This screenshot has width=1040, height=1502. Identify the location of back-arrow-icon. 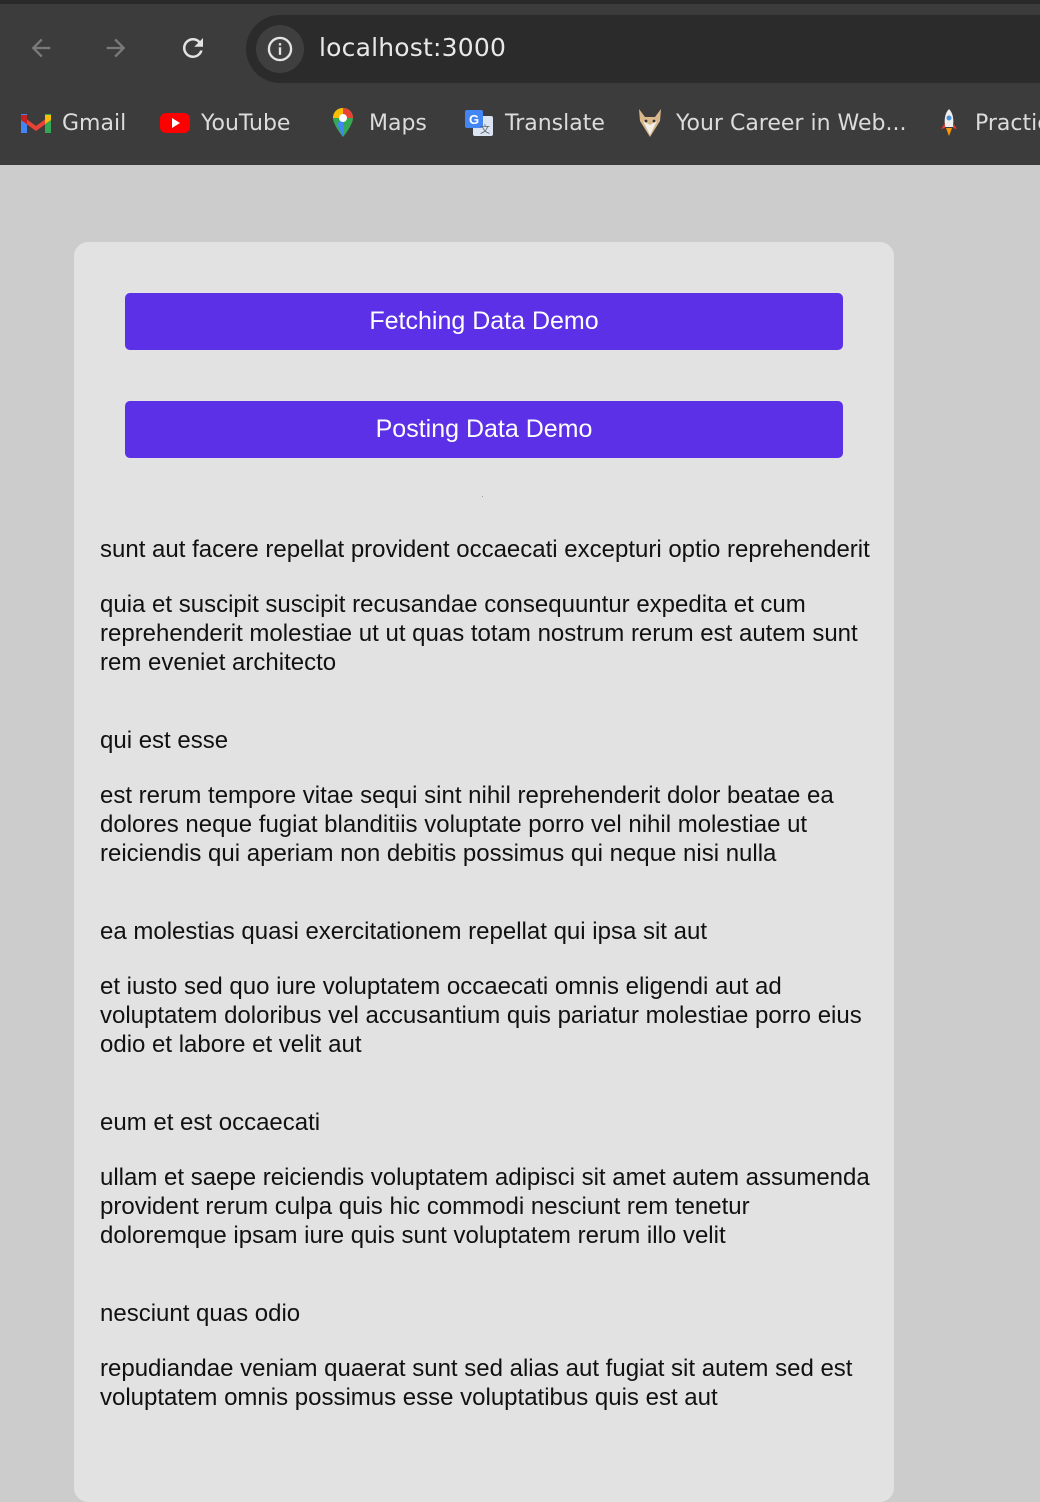
(41, 48).